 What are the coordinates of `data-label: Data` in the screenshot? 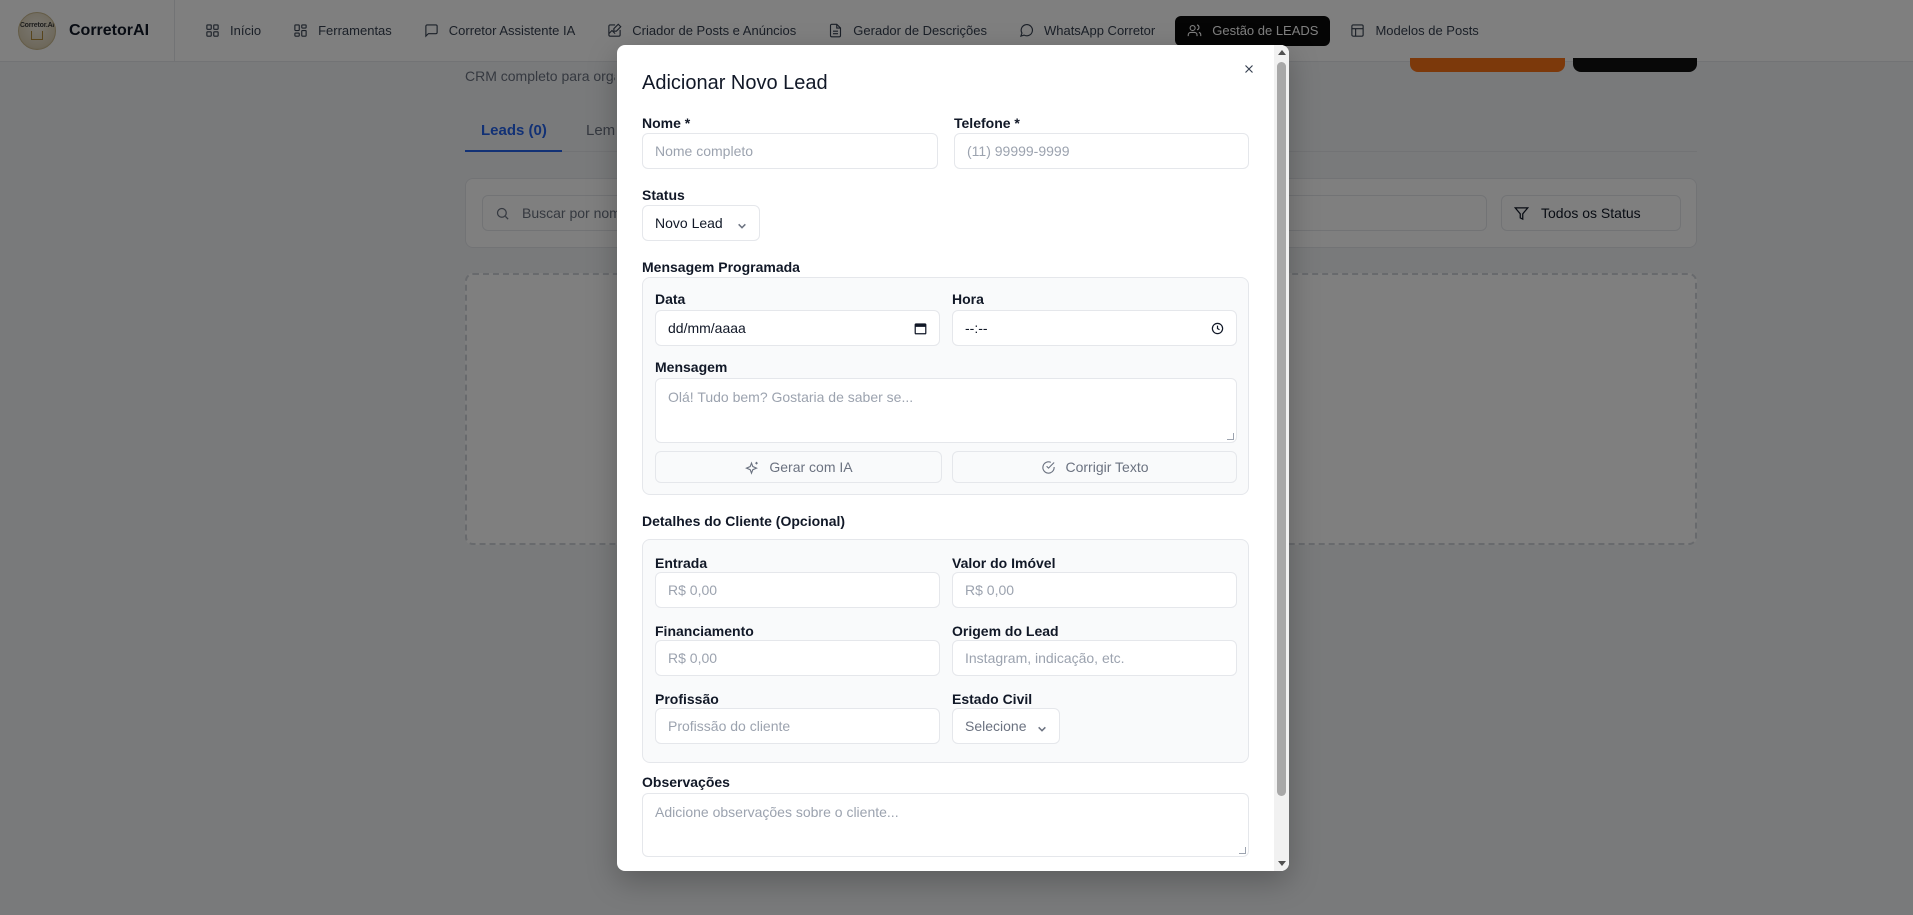 It's located at (670, 299).